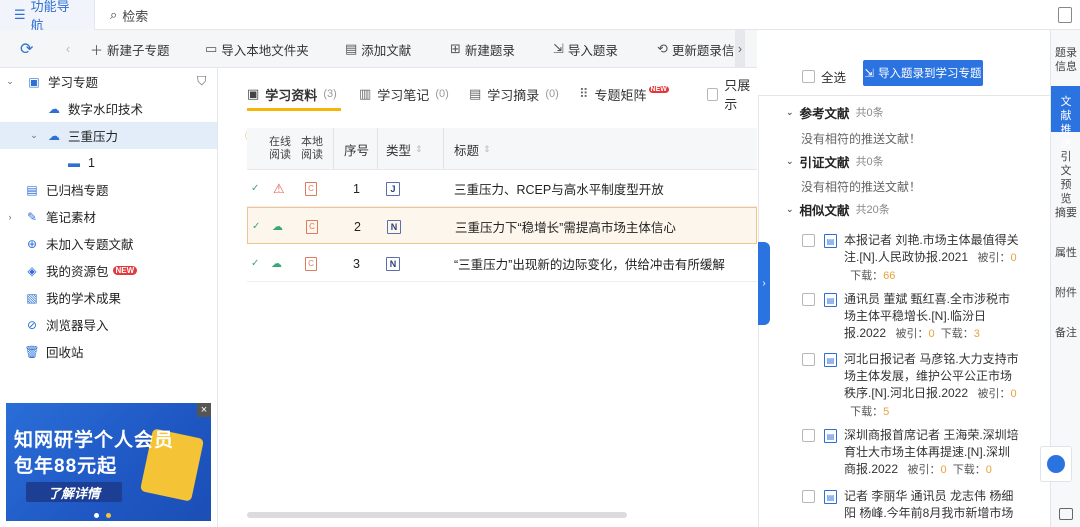 The width and height of the screenshot is (1080, 527). I want to click on close-icon: ×, so click(204, 410).